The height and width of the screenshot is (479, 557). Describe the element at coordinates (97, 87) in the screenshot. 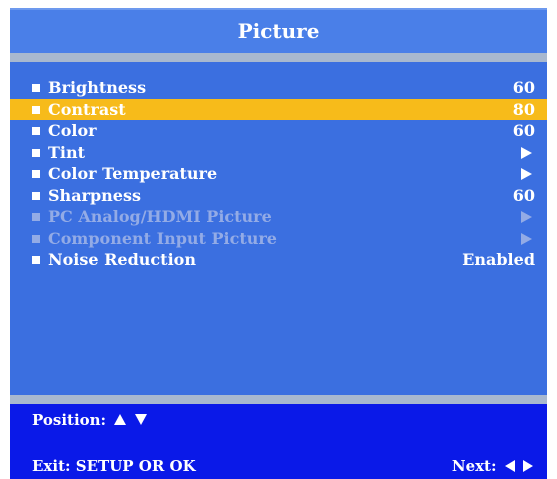

I see `menu-item-label: Brightness` at that location.